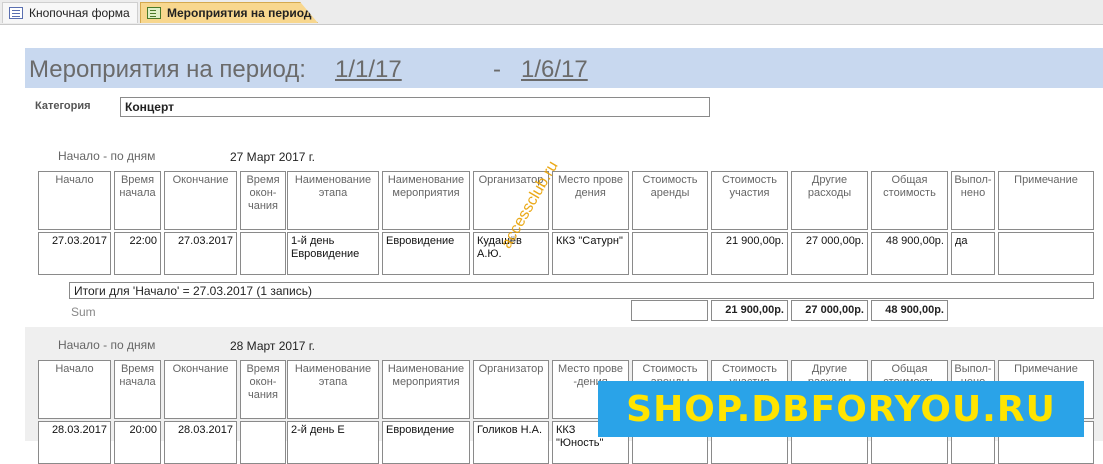 The width and height of the screenshot is (1103, 464). What do you see at coordinates (670, 253) in the screenshot?
I see `table-cell-rent-cost` at bounding box center [670, 253].